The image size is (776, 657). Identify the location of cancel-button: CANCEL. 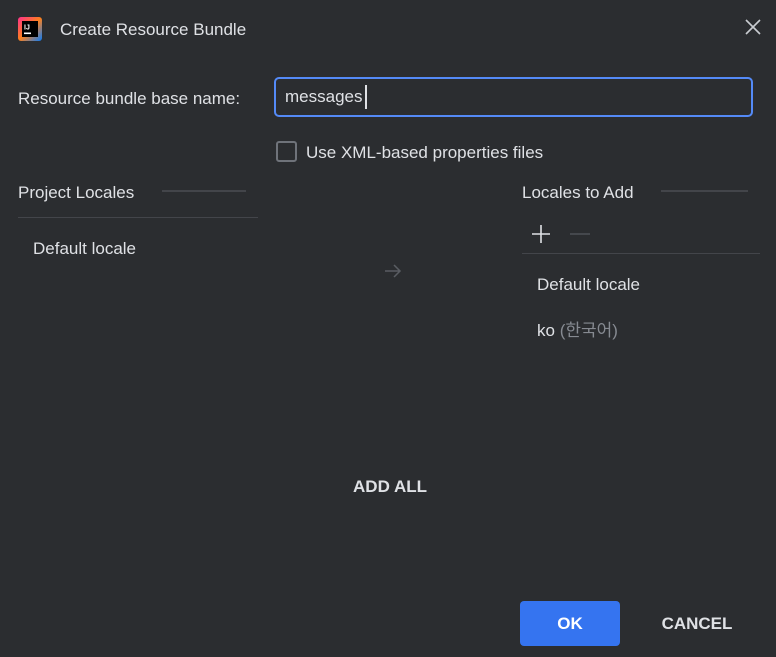
(697, 623).